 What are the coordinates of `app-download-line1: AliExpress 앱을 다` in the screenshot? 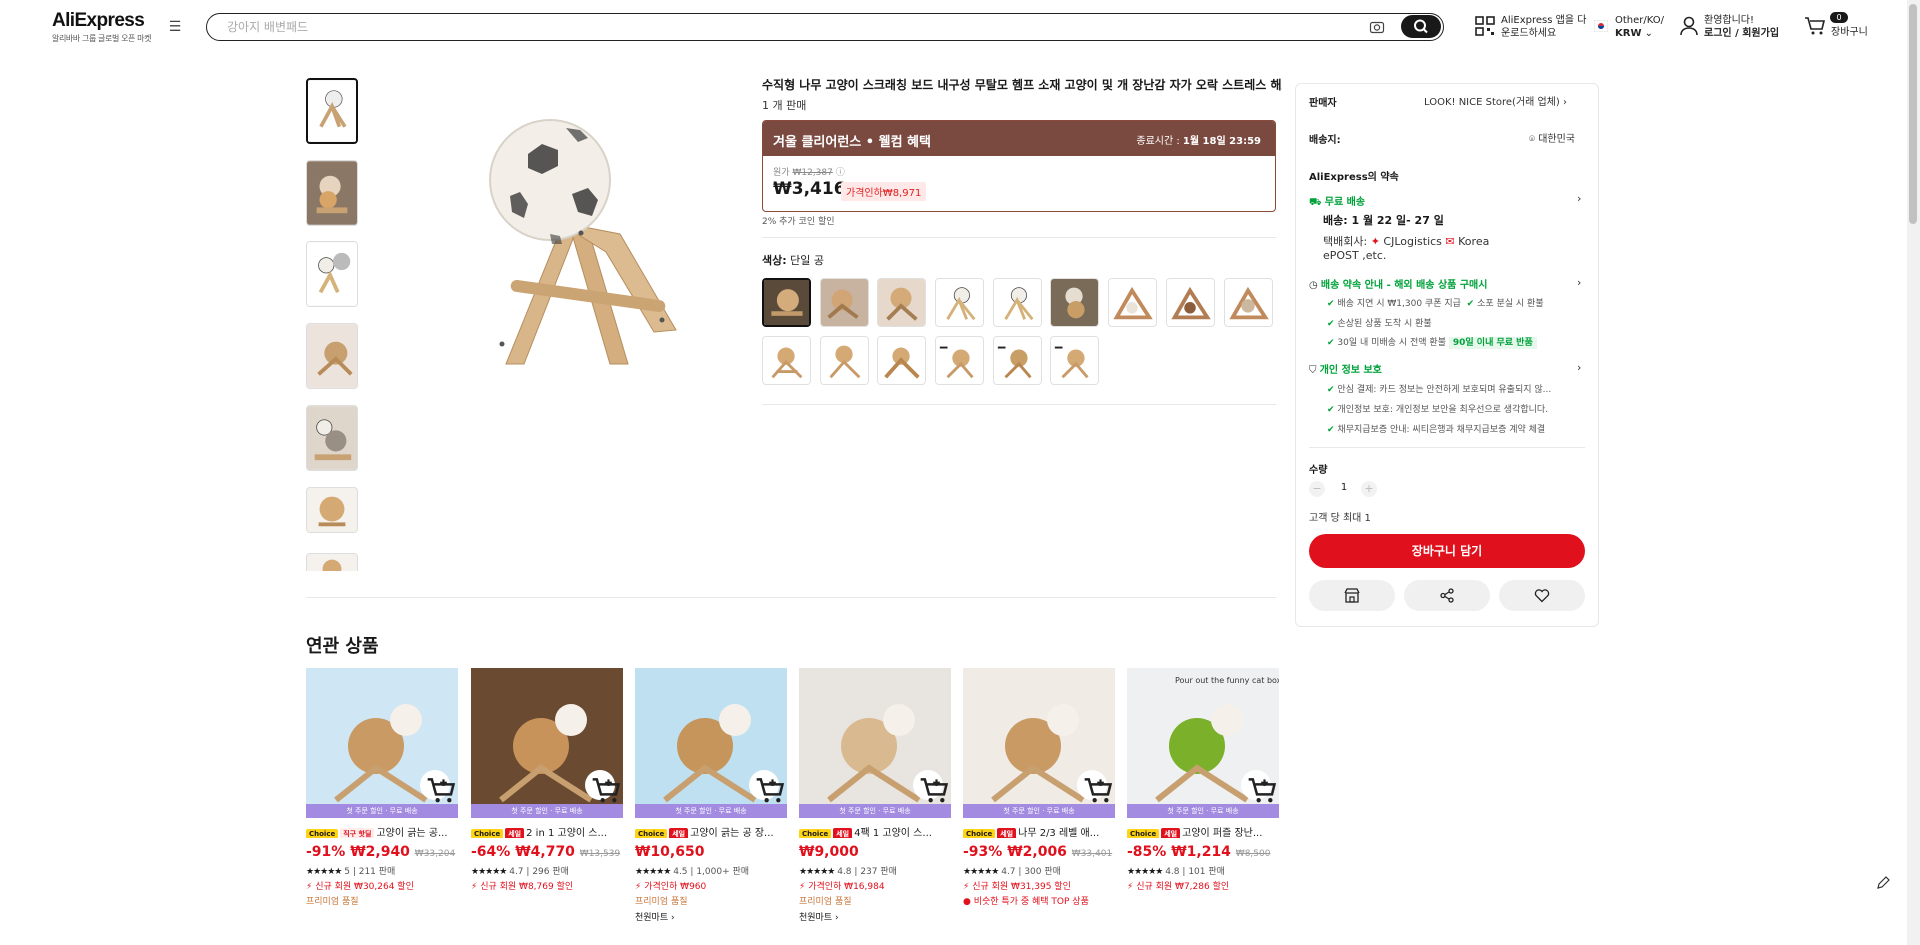 It's located at (1544, 20).